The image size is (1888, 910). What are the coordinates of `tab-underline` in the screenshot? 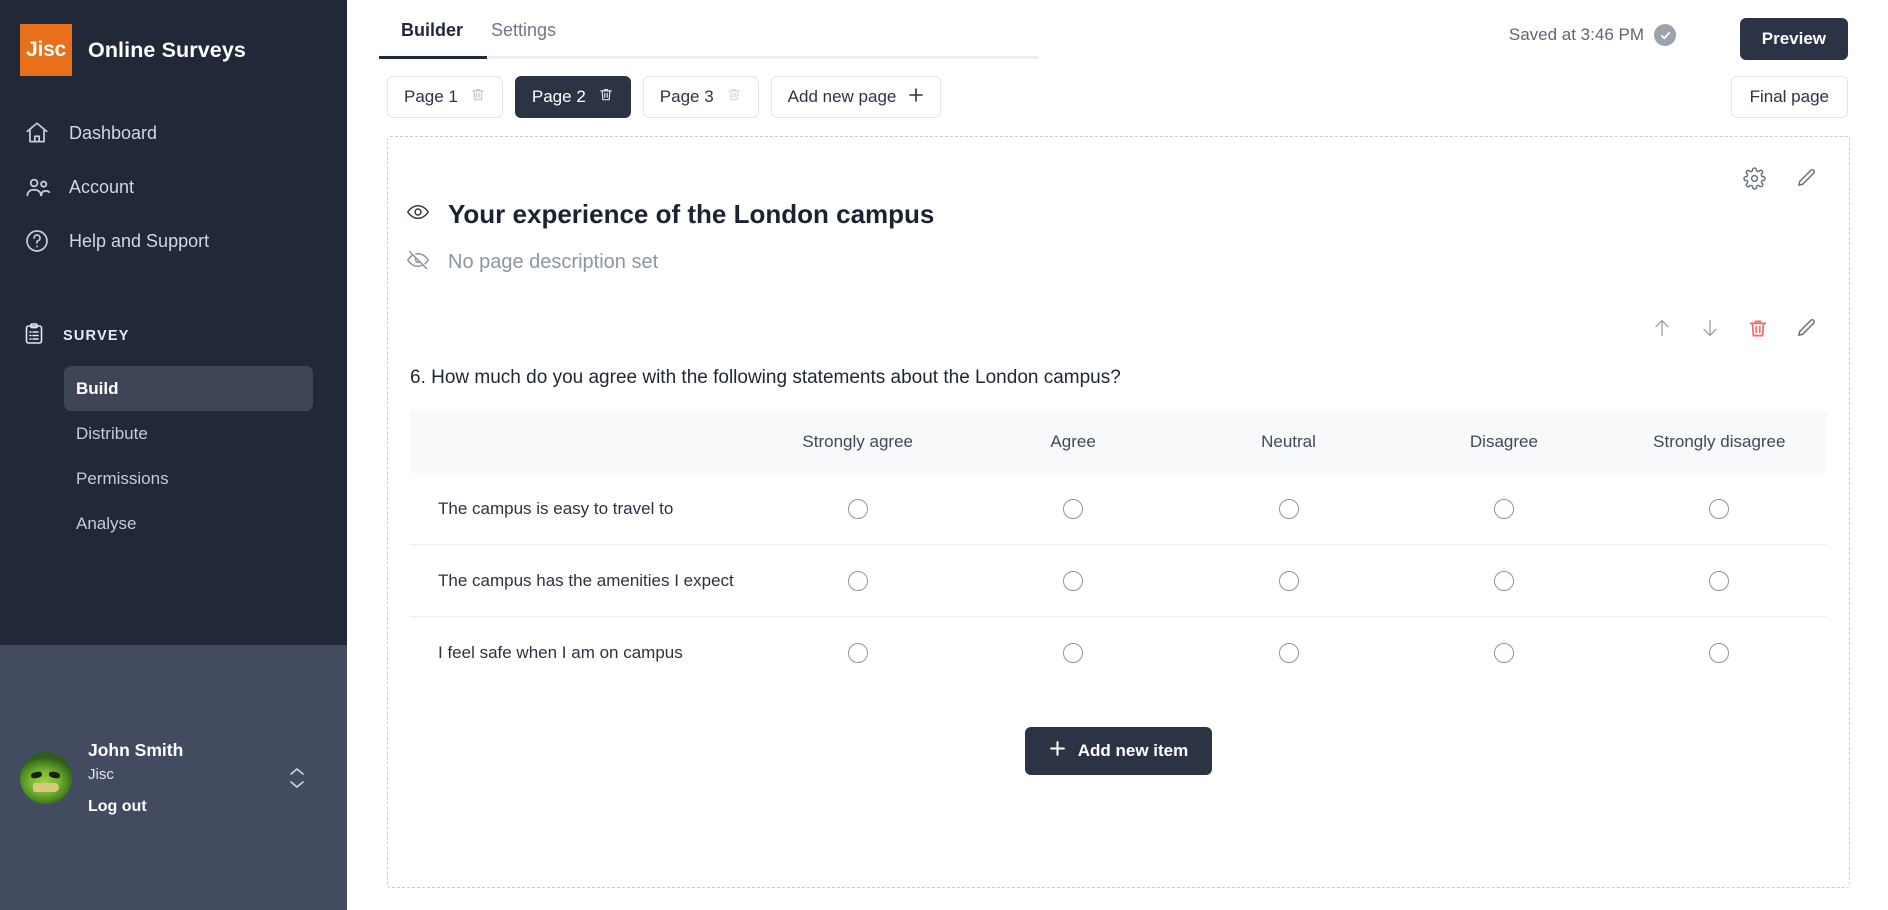 It's located at (709, 57).